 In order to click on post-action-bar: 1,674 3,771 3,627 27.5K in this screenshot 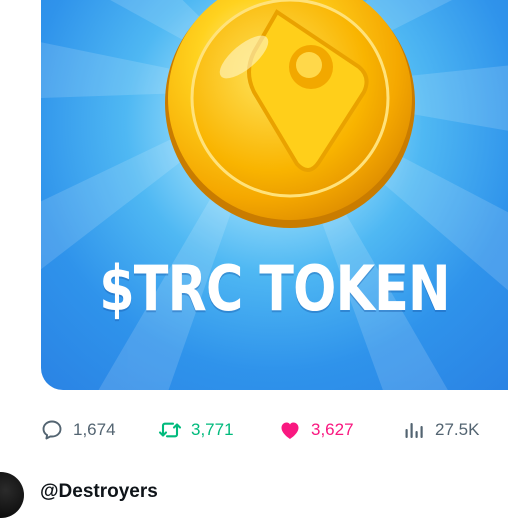, I will do `click(270, 430)`.